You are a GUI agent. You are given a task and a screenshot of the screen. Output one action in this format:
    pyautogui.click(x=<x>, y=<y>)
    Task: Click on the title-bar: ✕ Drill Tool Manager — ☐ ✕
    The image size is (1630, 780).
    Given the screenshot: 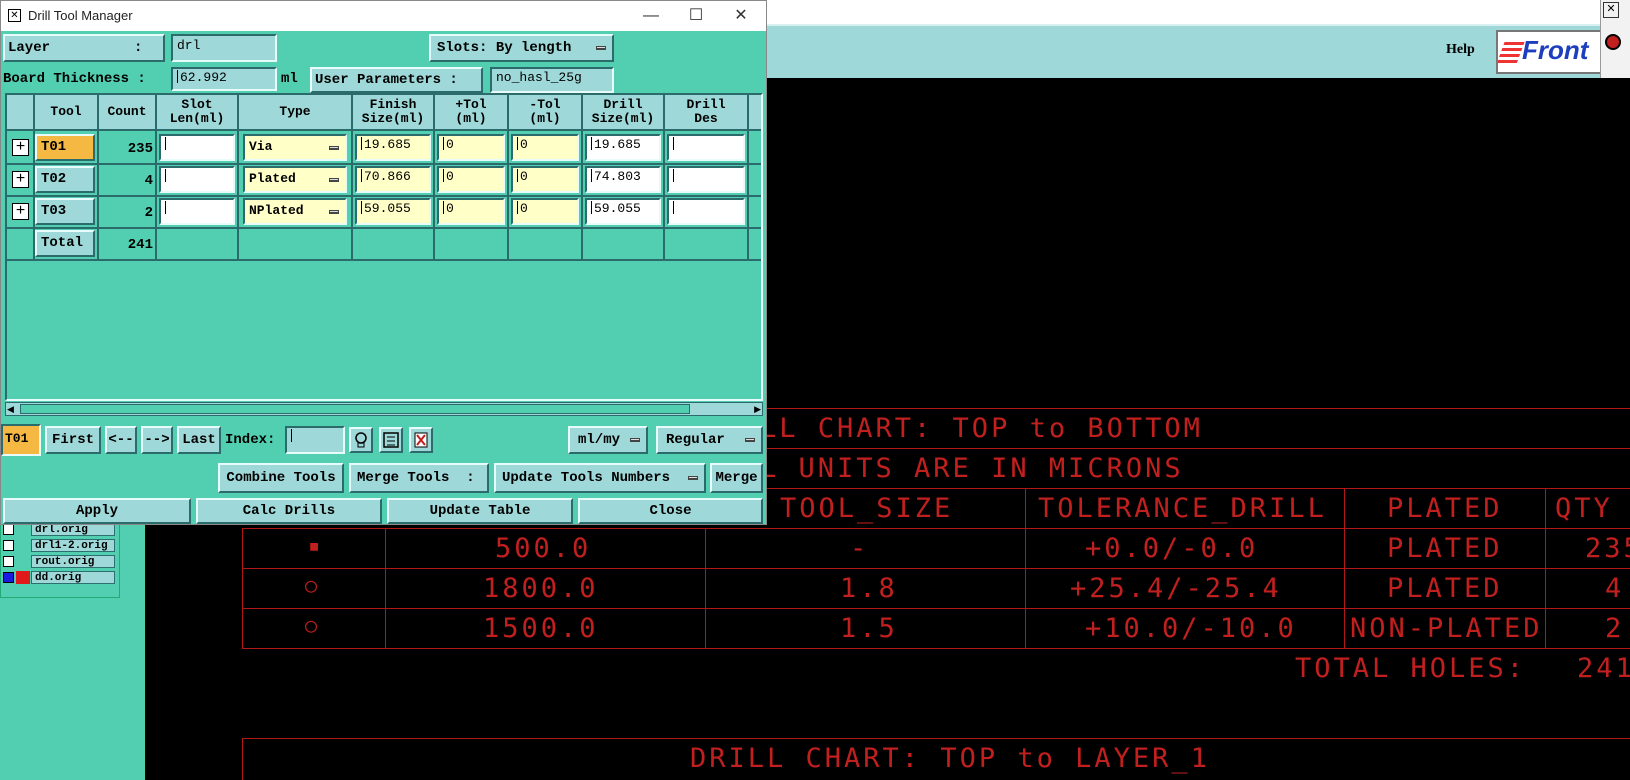 What is the action you would take?
    pyautogui.click(x=383, y=16)
    